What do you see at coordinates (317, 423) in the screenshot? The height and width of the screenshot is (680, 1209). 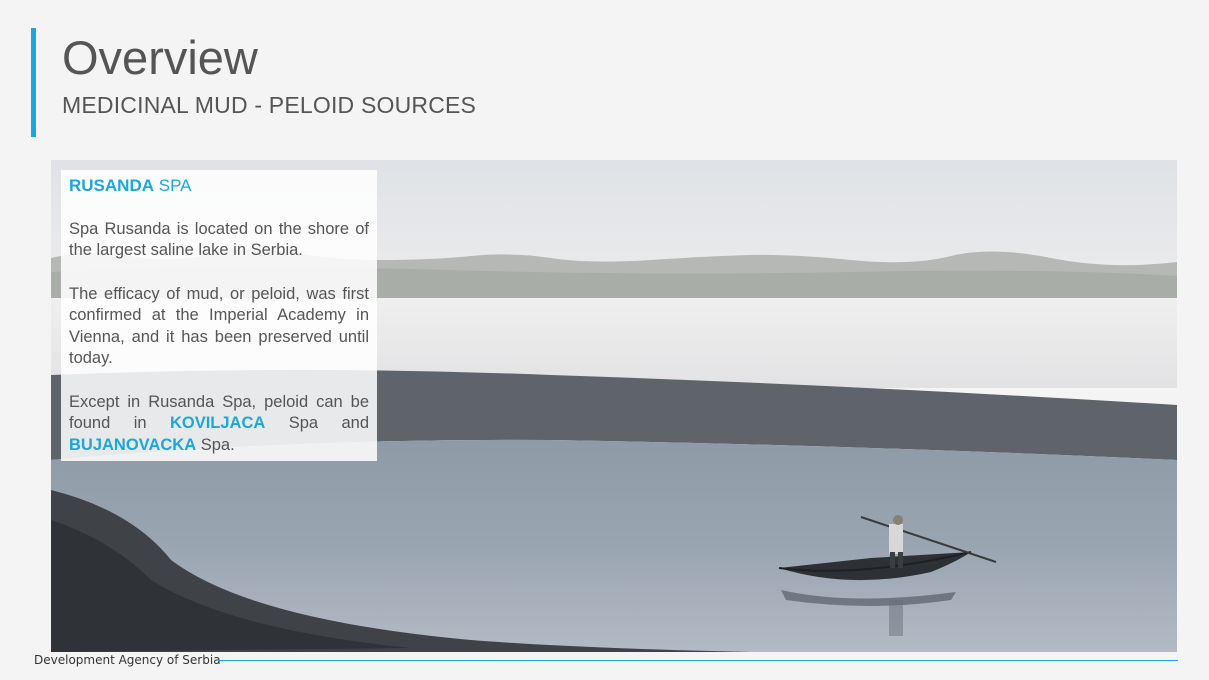 I see `paragraph-3-text-2: Spa and` at bounding box center [317, 423].